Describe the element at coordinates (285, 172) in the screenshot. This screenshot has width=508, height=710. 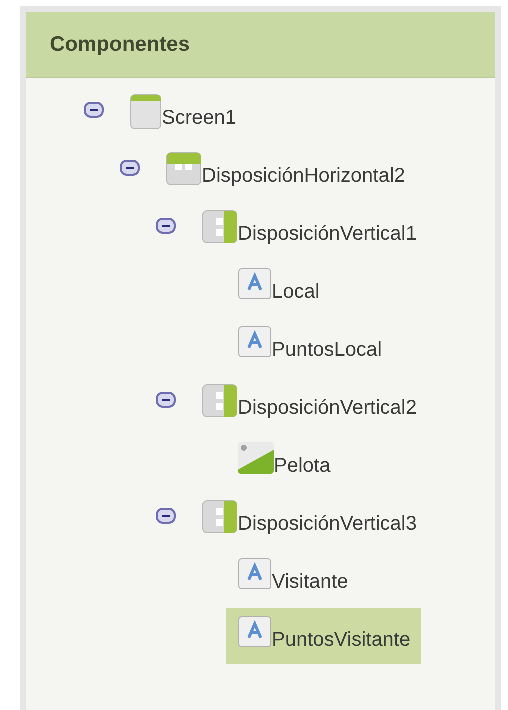
I see `tree-item: DisposiciónHorizontal2` at that location.